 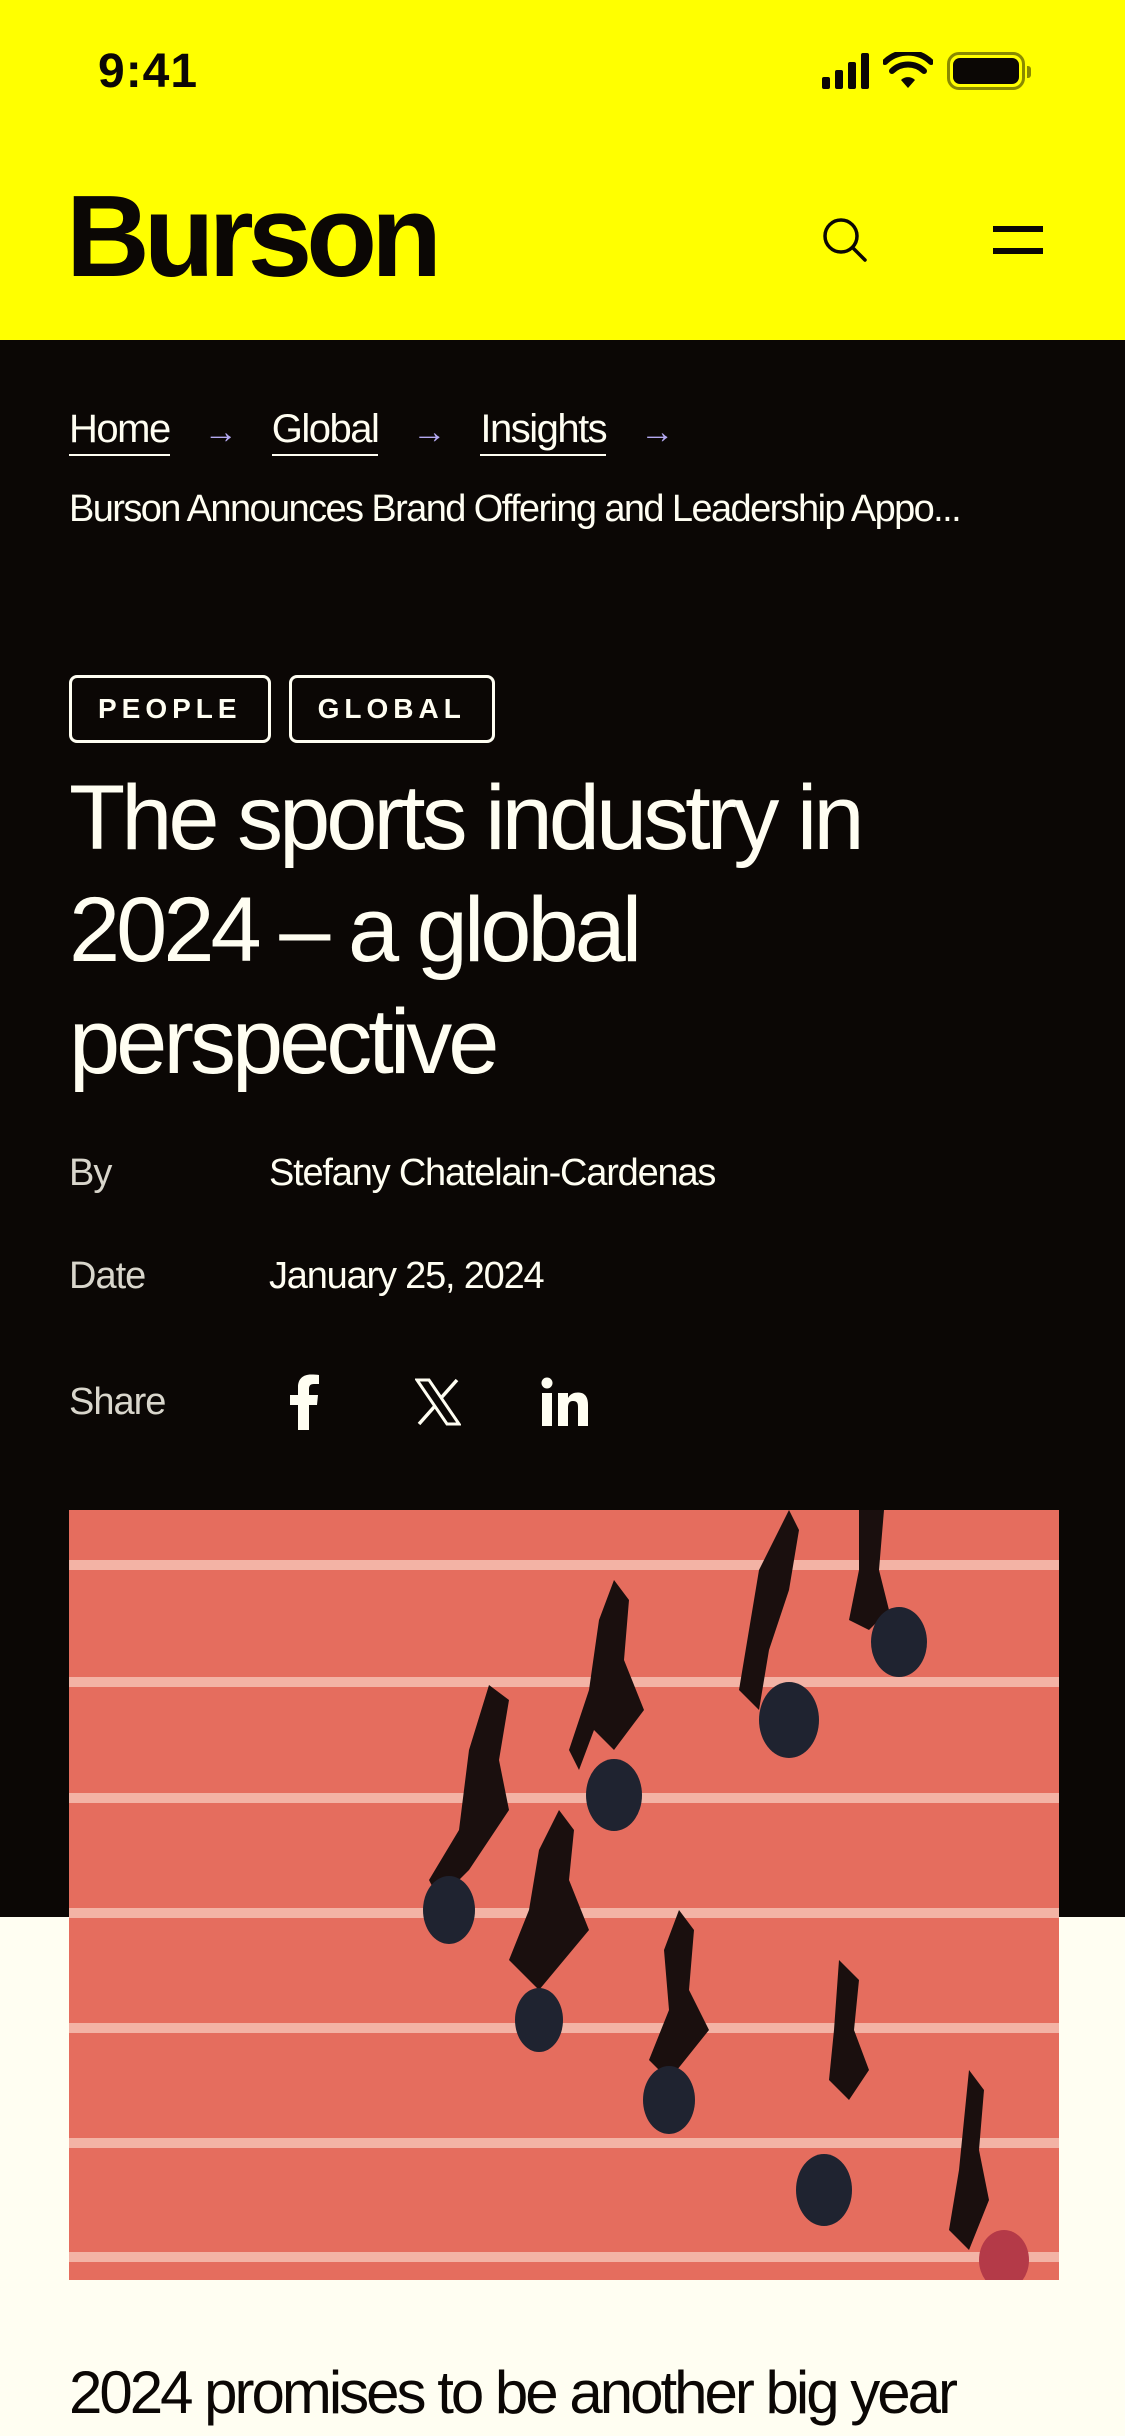 I want to click on author-row: By Stefany Chatelain-Cardenas, so click(x=392, y=1173).